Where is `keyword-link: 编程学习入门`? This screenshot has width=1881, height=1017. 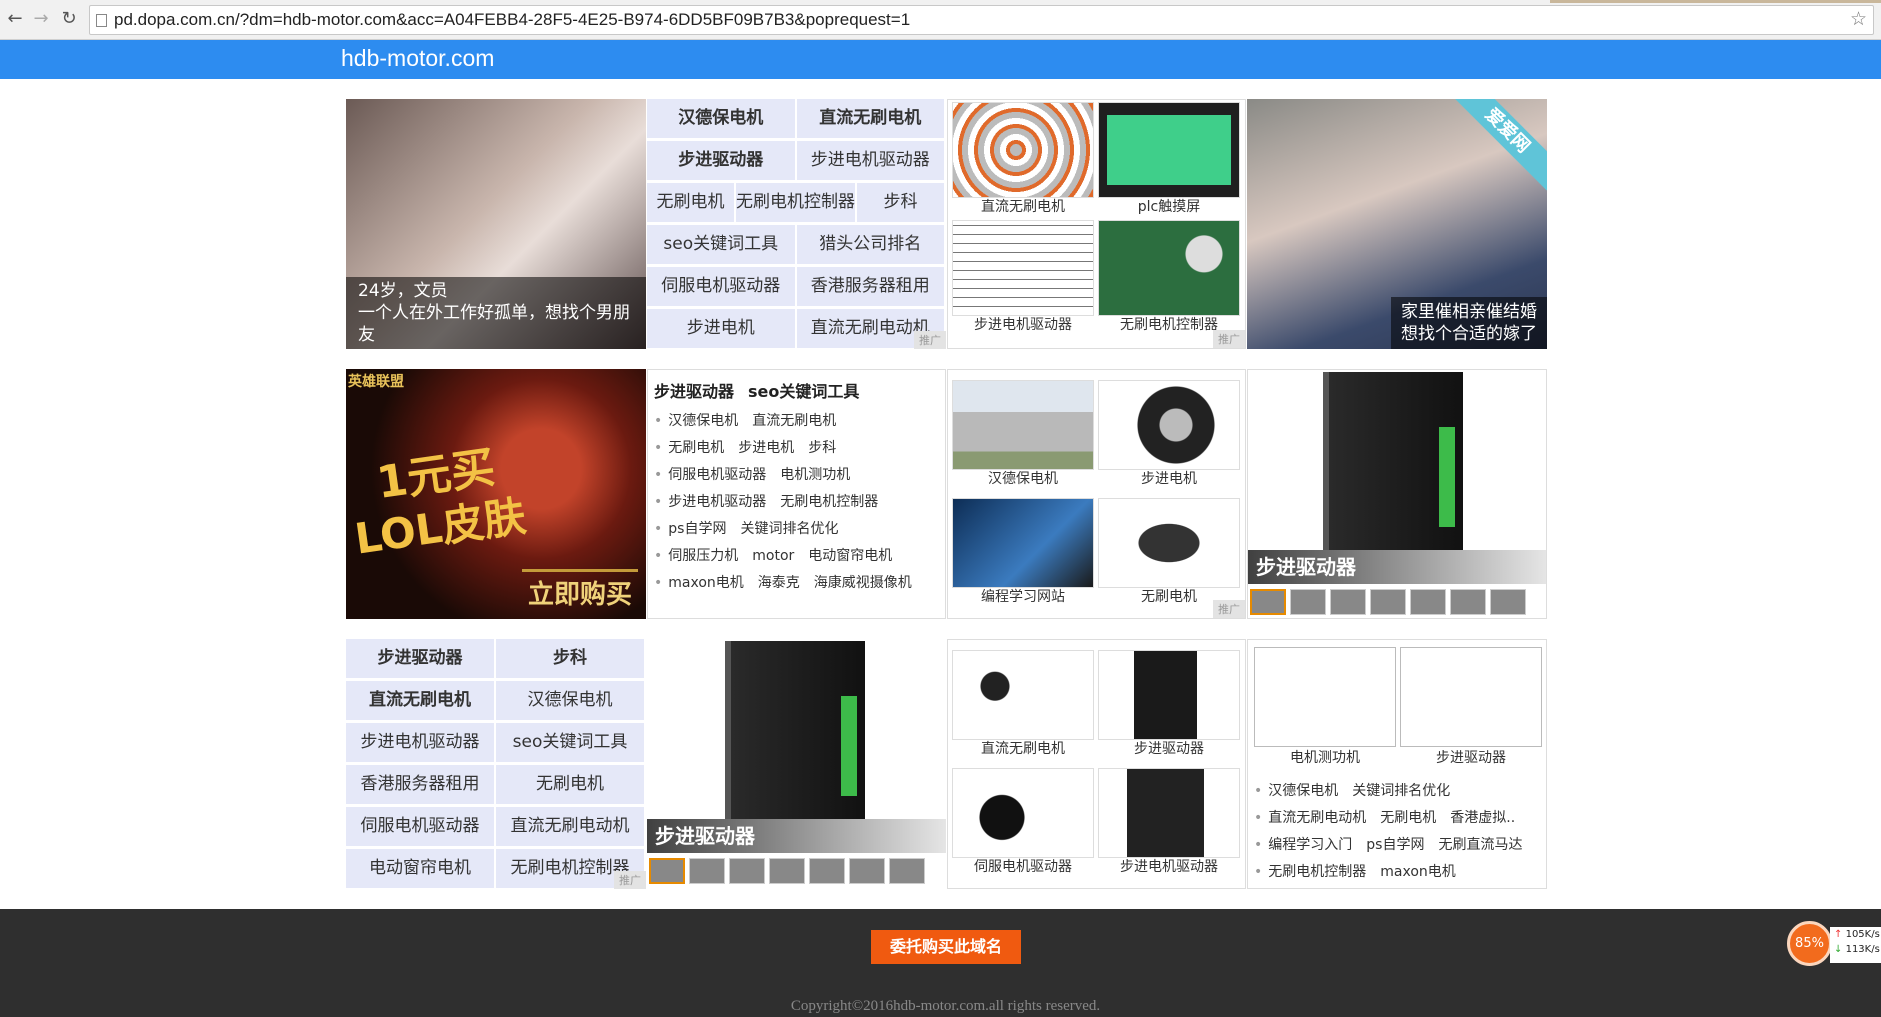 keyword-link: 编程学习入门 is located at coordinates (1310, 845).